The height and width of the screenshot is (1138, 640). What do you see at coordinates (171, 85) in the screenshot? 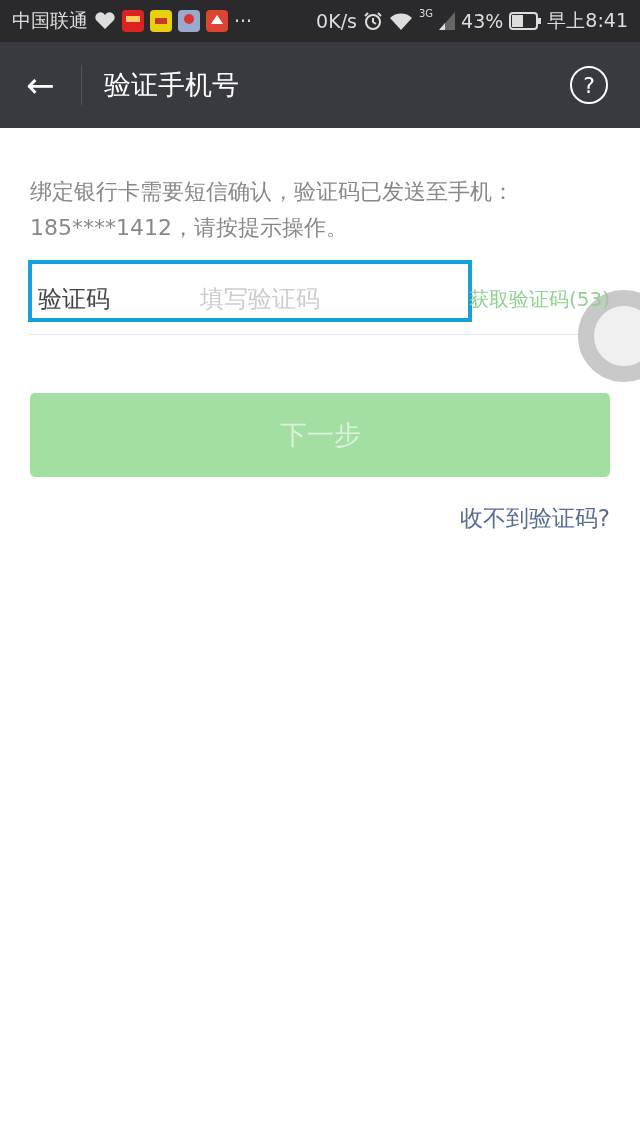
I see `page-title: 验证手机号` at bounding box center [171, 85].